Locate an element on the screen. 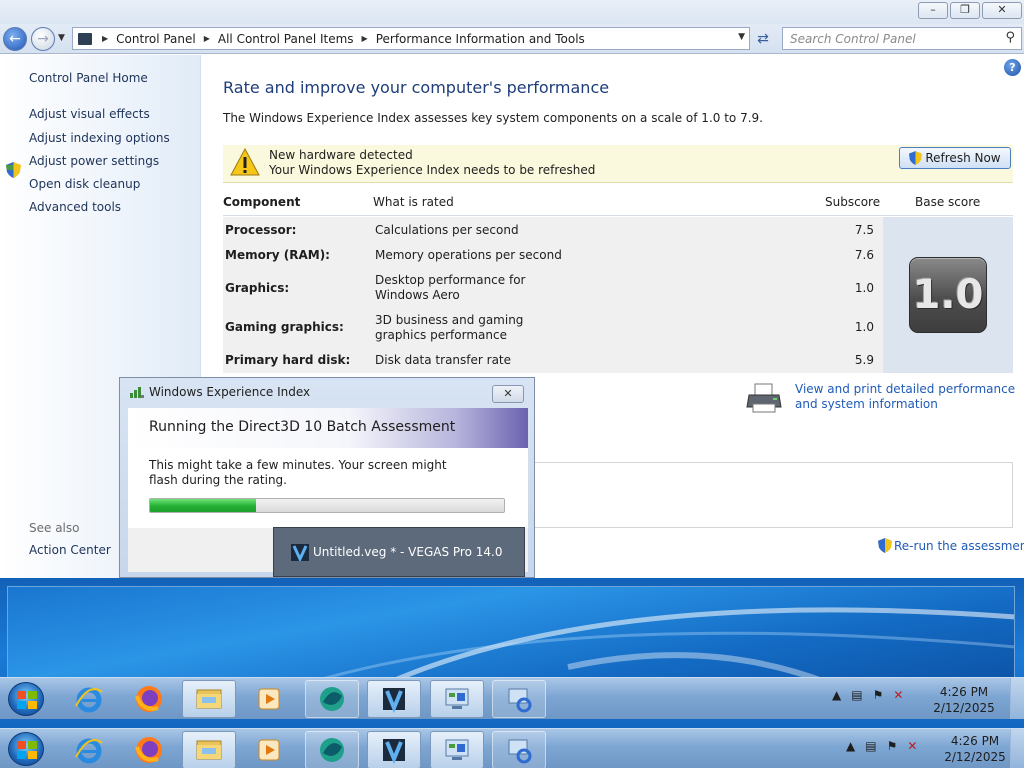  browser-app-icon is located at coordinates (332, 699).